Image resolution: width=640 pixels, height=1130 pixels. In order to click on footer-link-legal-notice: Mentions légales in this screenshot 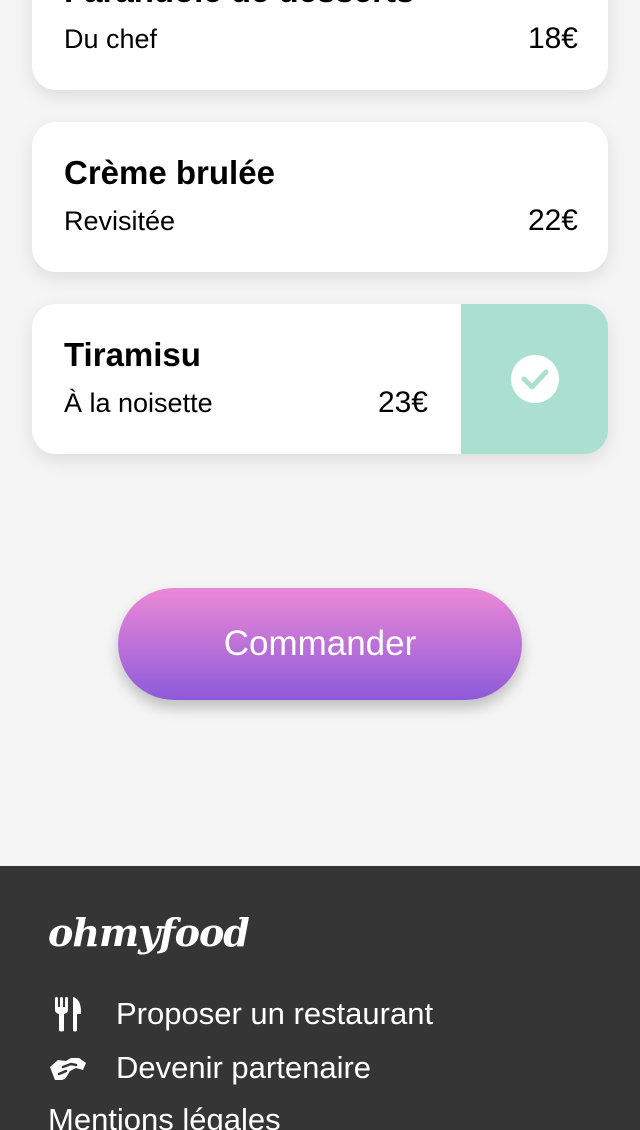, I will do `click(164, 1116)`.